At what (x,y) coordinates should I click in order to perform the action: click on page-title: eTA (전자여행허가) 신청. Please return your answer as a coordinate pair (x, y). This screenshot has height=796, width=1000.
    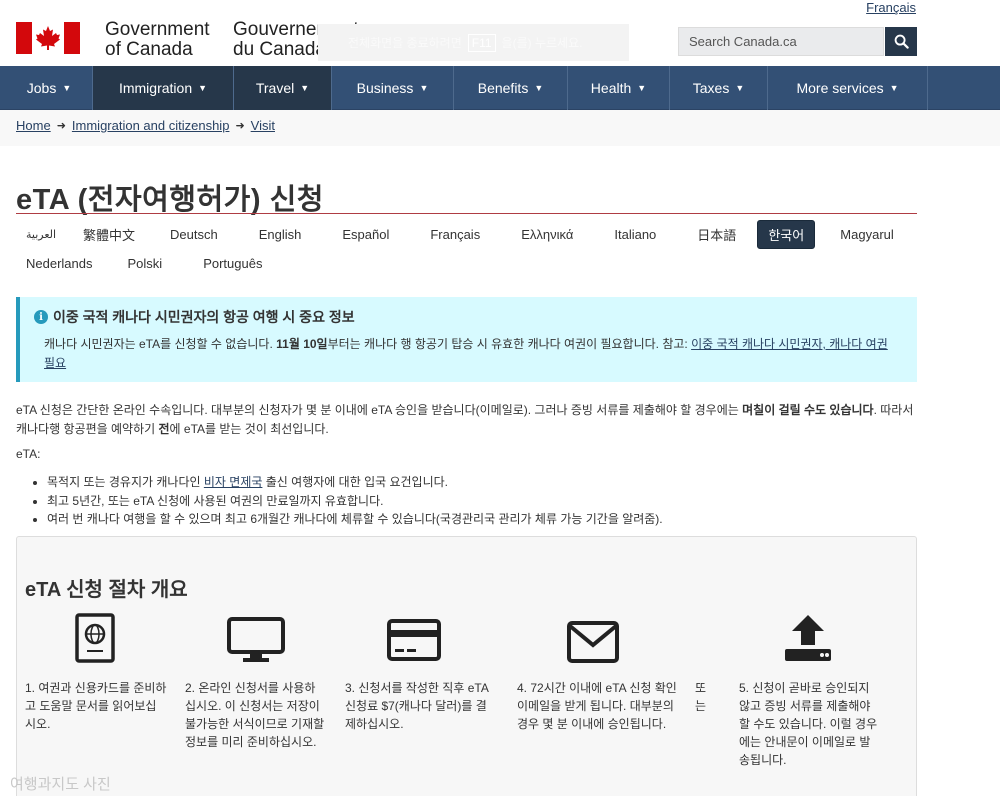
    Looking at the image, I should click on (170, 200).